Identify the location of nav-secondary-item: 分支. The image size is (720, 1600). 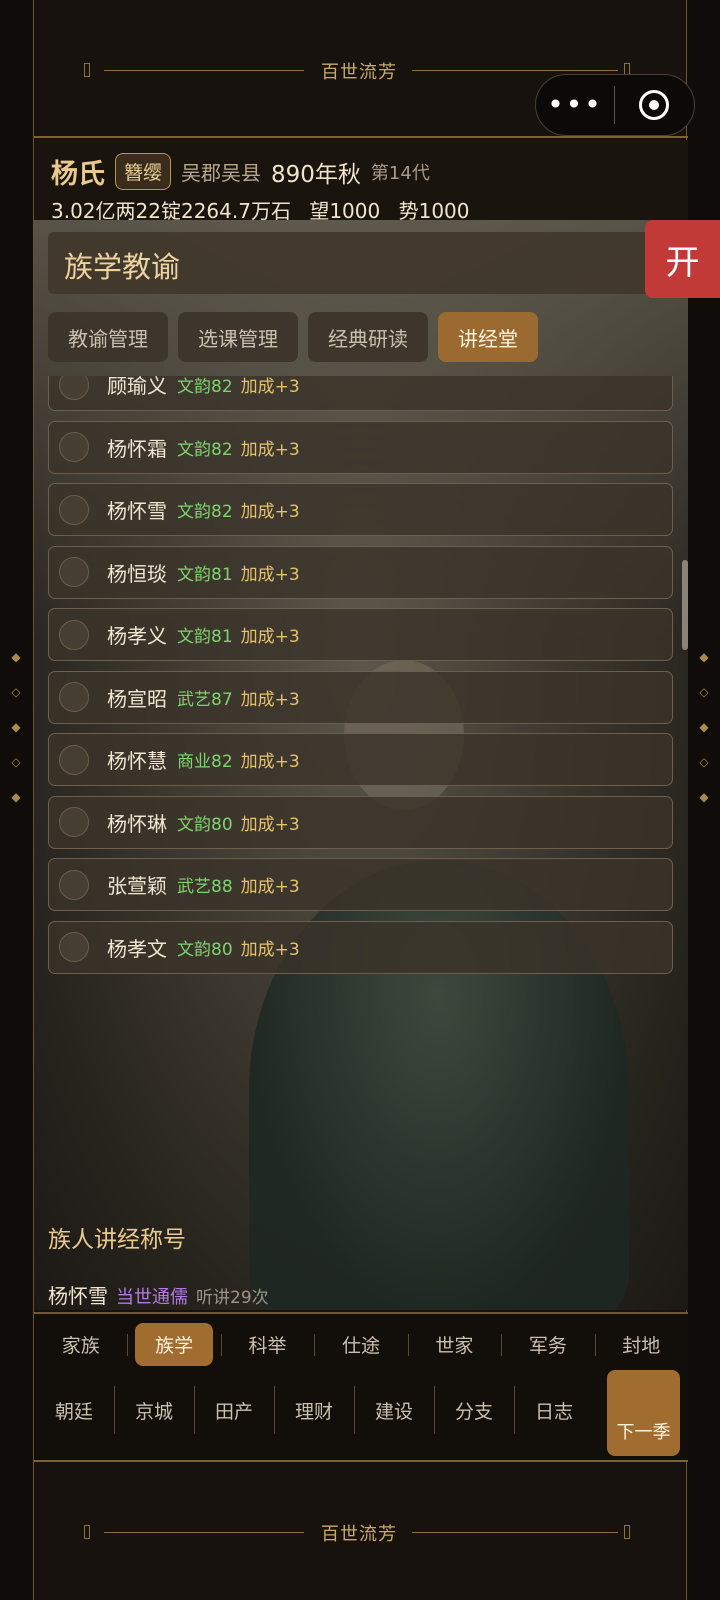
(474, 1410).